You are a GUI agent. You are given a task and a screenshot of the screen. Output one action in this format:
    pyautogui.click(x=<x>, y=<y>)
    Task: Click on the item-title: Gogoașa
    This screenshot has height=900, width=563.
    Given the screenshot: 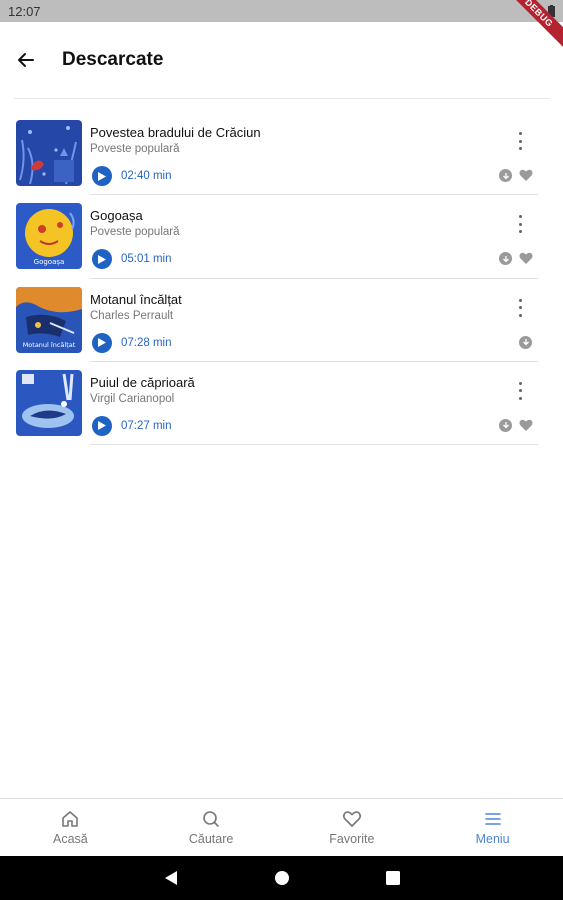 What is the action you would take?
    pyautogui.click(x=116, y=216)
    